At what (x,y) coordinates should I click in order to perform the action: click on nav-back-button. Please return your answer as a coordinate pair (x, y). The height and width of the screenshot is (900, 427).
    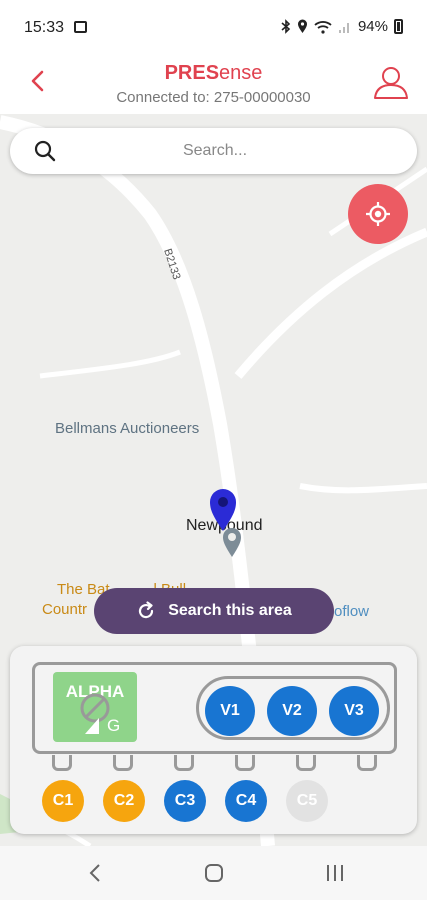
    Looking at the image, I should click on (95, 873).